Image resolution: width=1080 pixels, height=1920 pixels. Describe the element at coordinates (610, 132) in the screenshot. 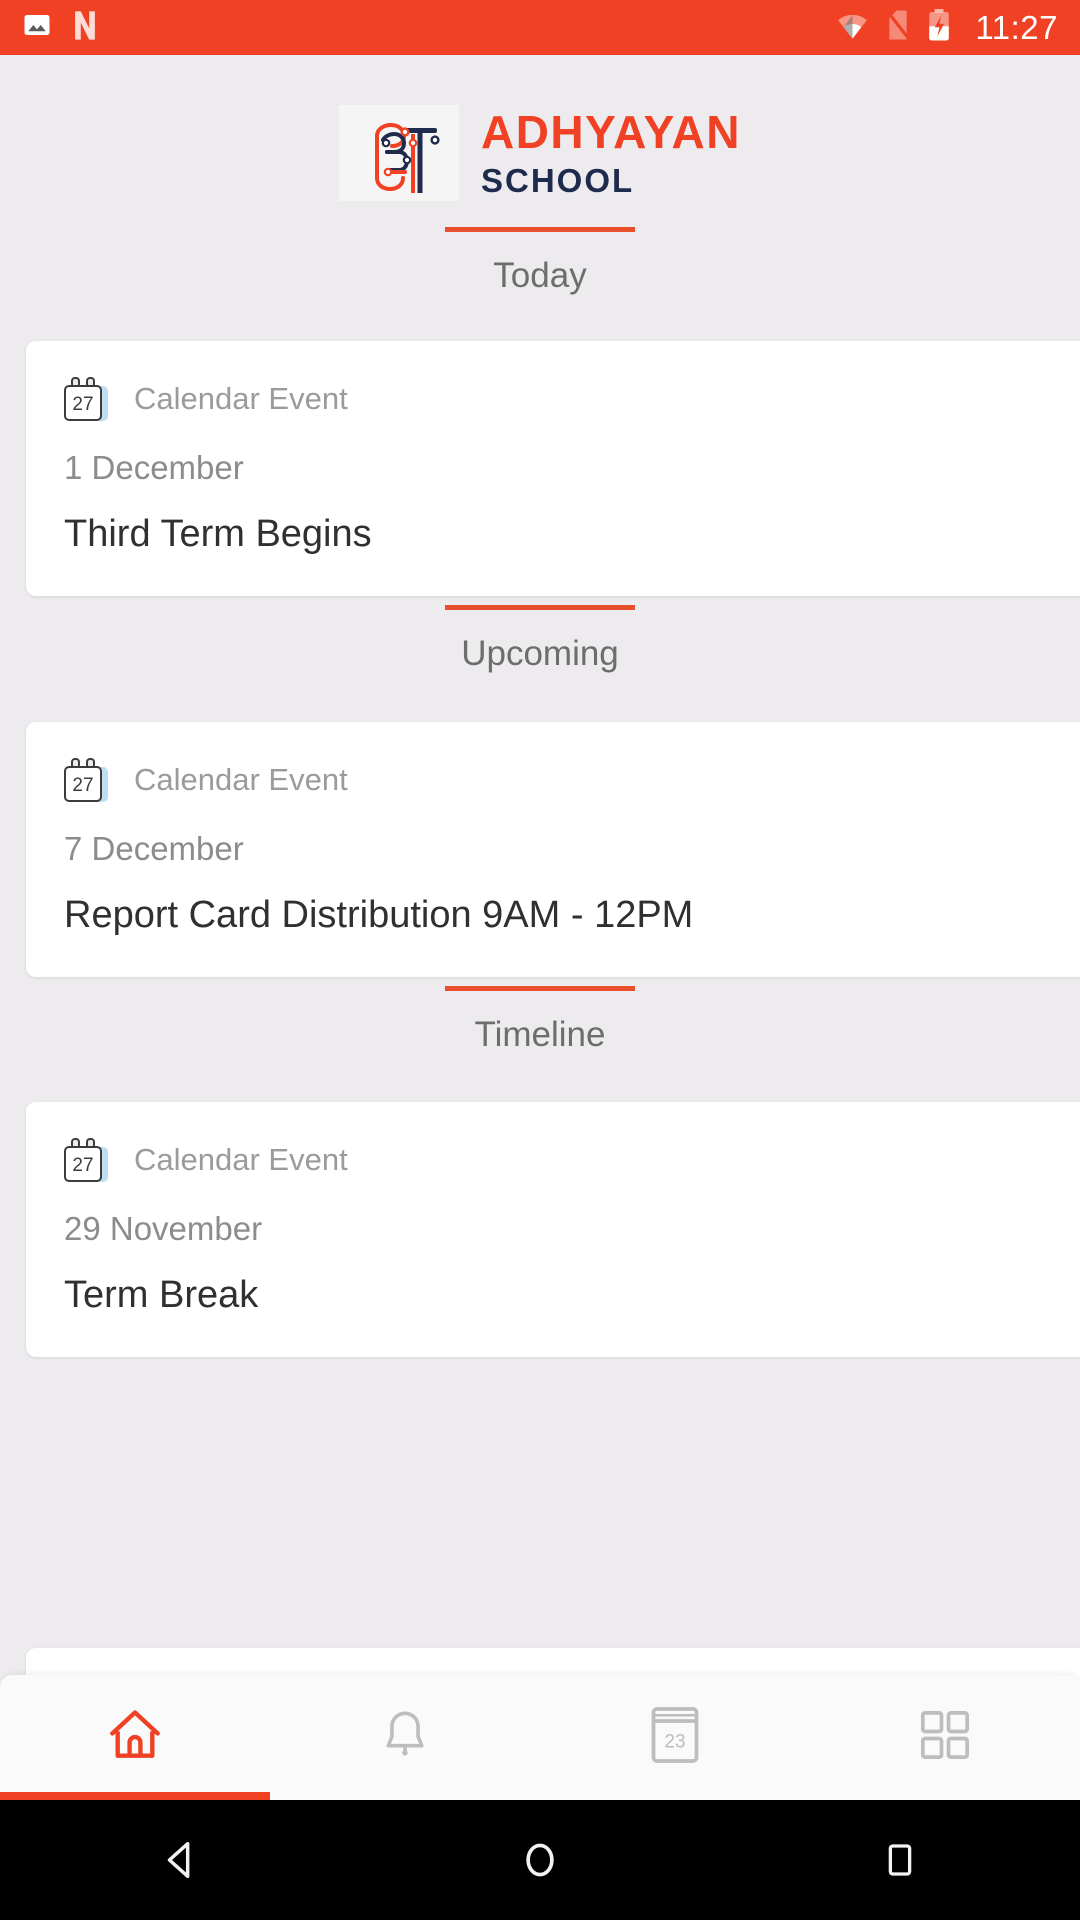

I see `brand-name: ADHYAYAN` at that location.